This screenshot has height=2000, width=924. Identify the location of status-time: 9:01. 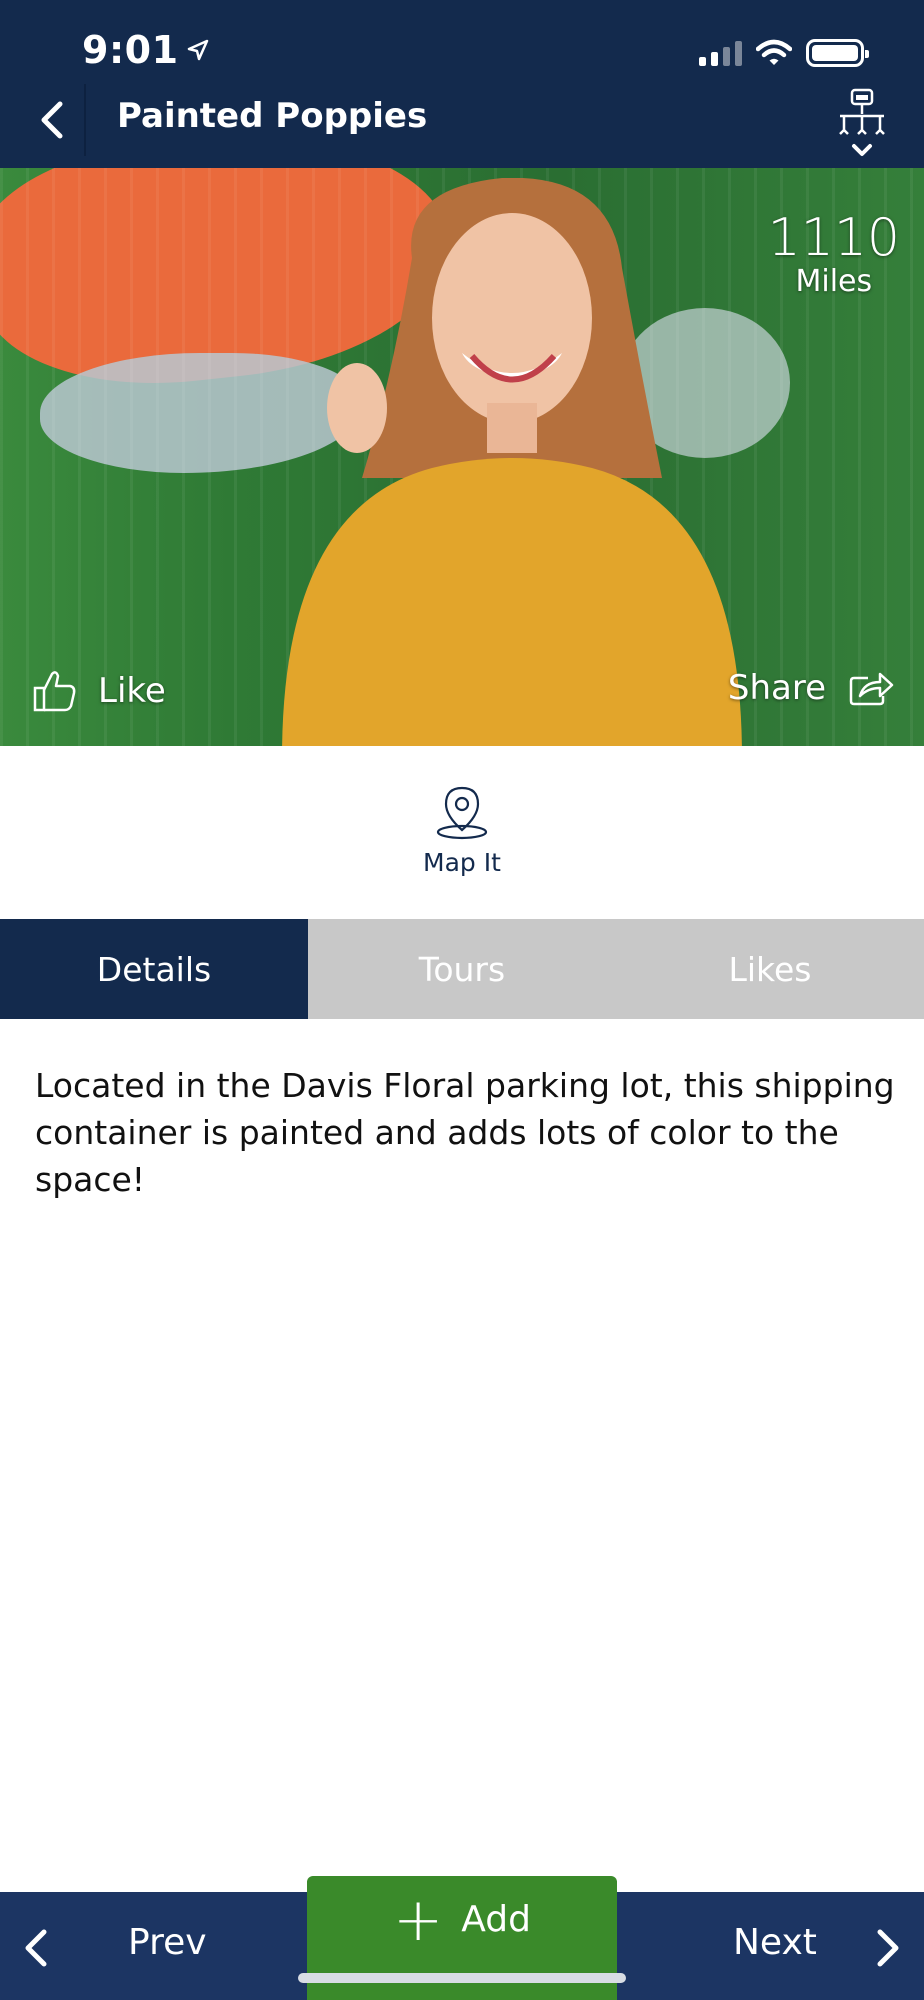
(145, 49).